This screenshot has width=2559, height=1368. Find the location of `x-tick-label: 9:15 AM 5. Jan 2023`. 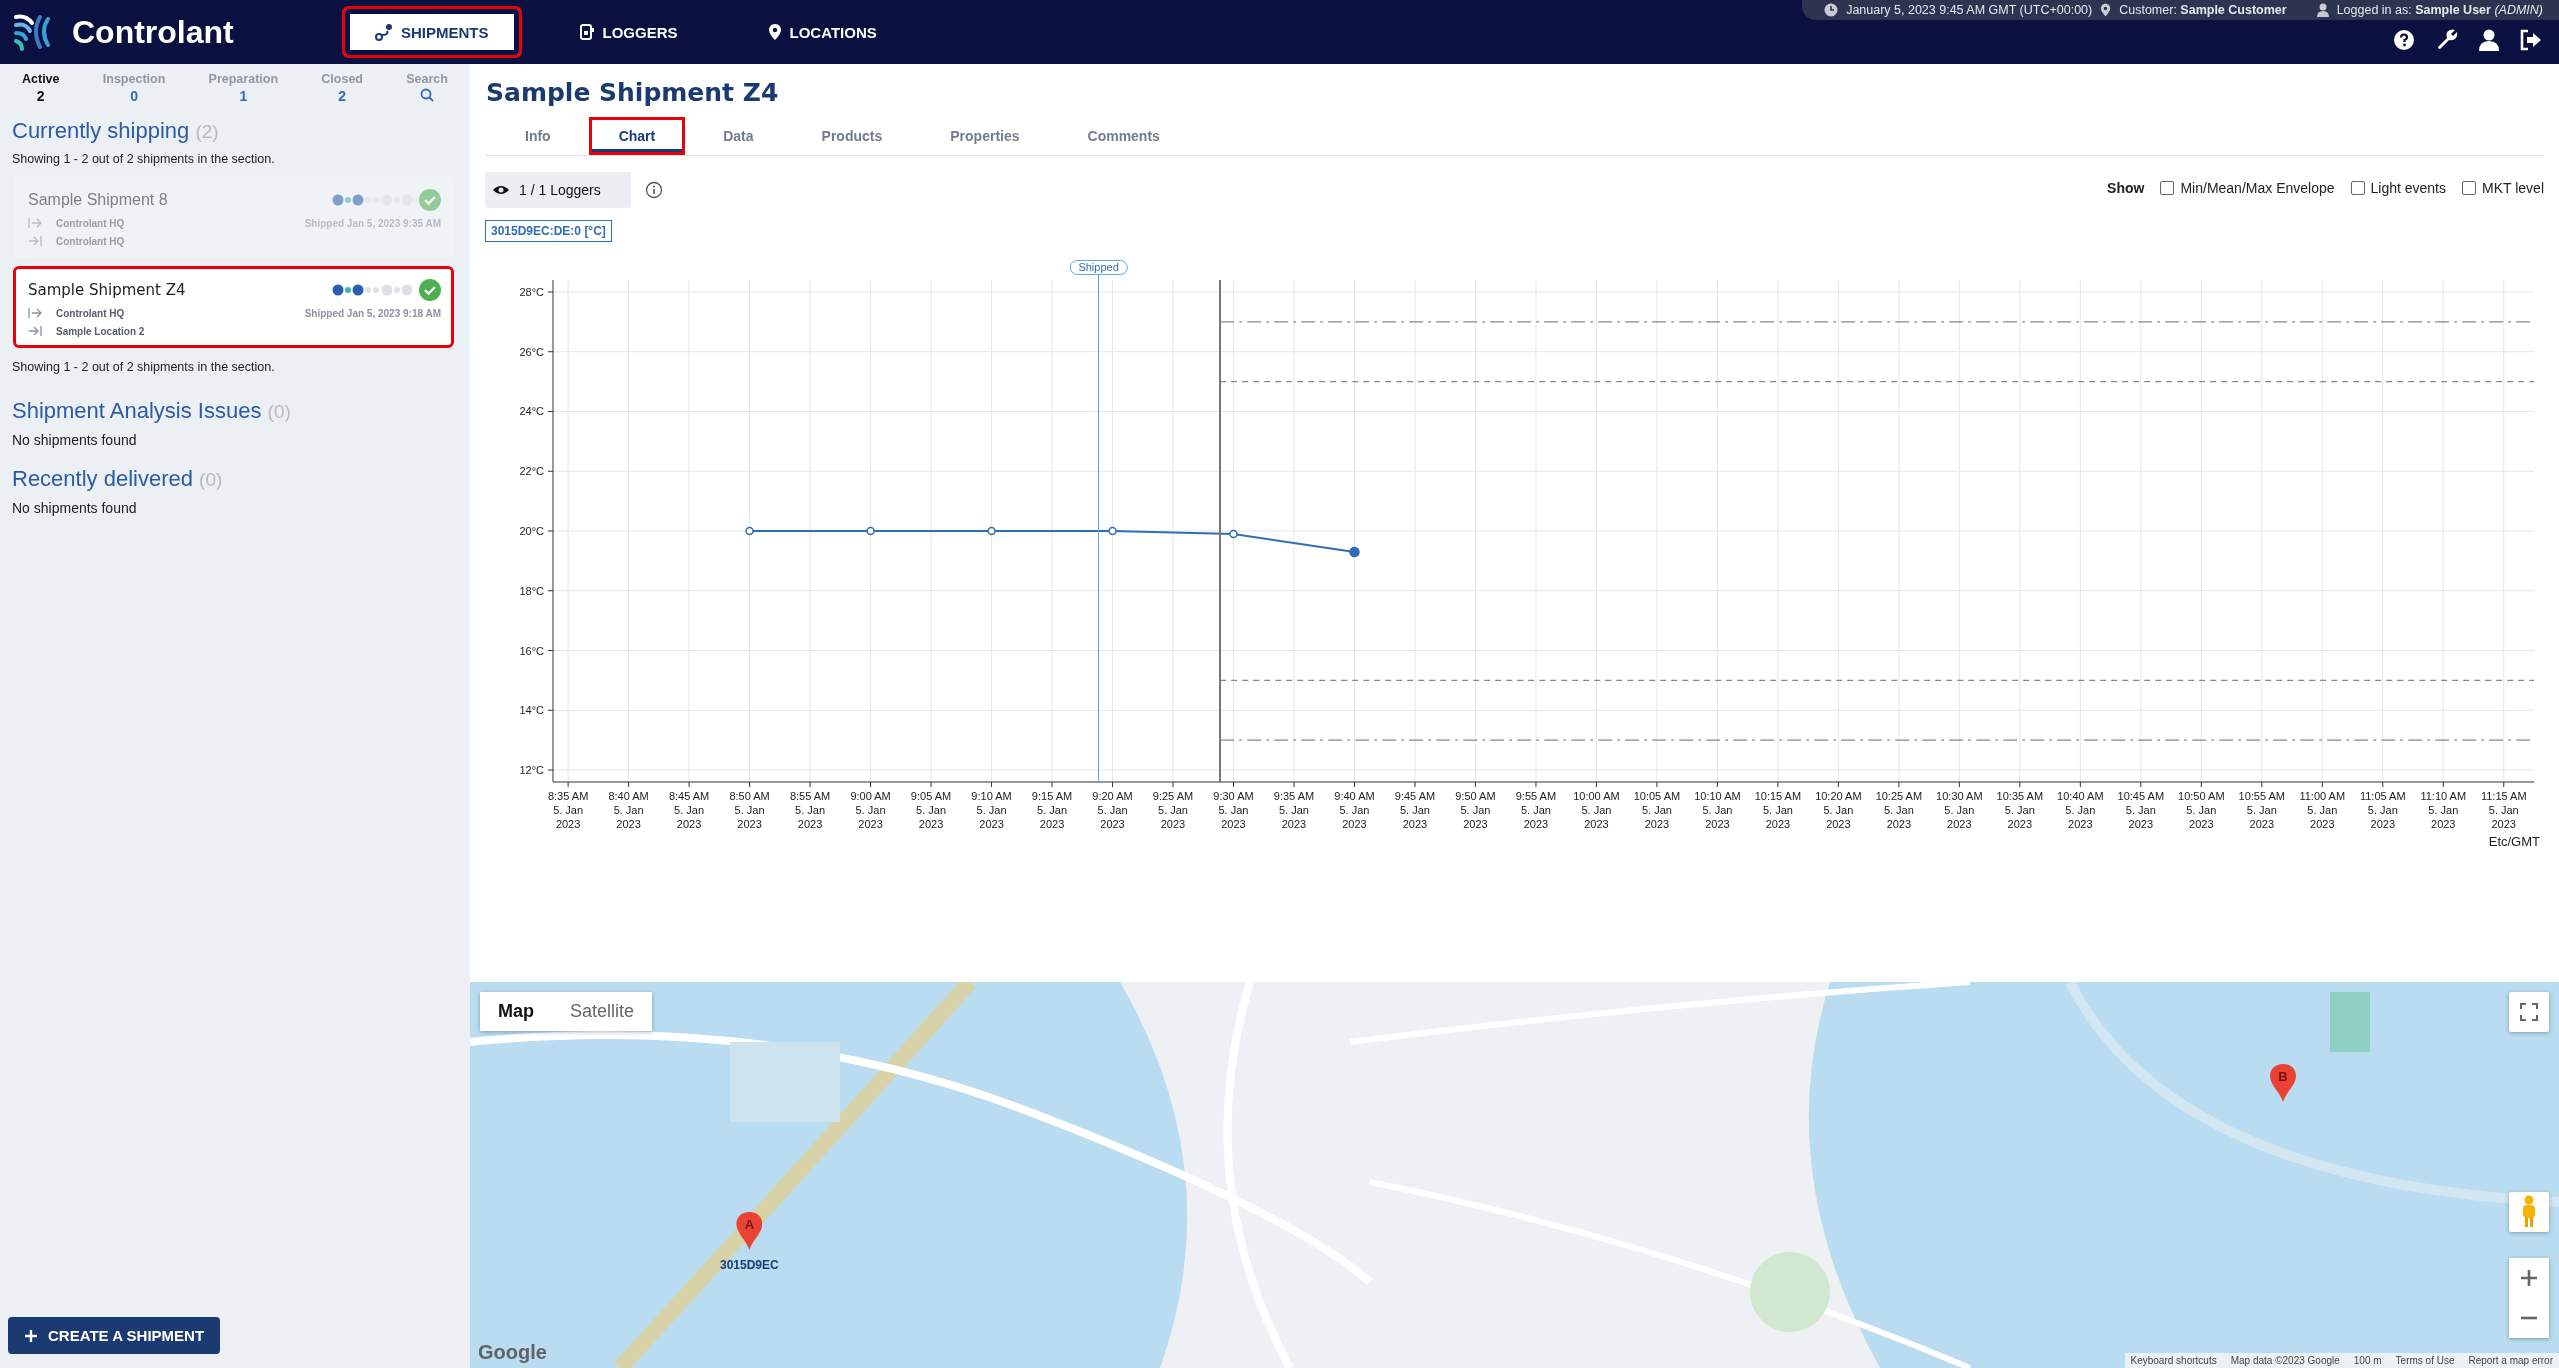

x-tick-label: 9:15 AM 5. Jan 2023 is located at coordinates (1052, 810).